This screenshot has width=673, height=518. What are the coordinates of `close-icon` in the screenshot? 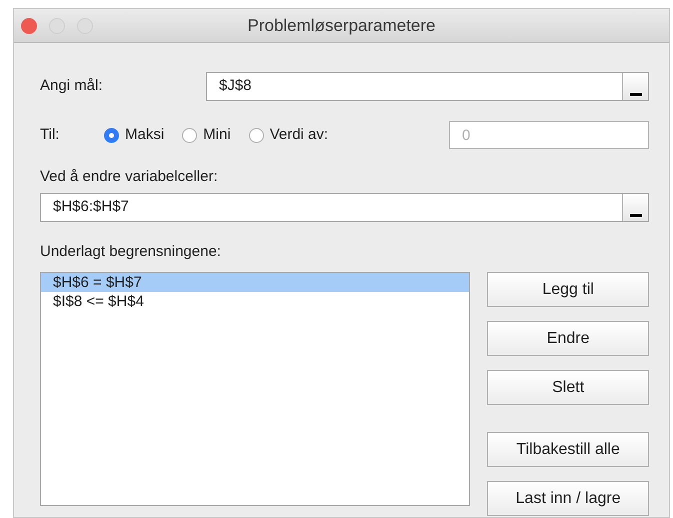 It's located at (29, 26).